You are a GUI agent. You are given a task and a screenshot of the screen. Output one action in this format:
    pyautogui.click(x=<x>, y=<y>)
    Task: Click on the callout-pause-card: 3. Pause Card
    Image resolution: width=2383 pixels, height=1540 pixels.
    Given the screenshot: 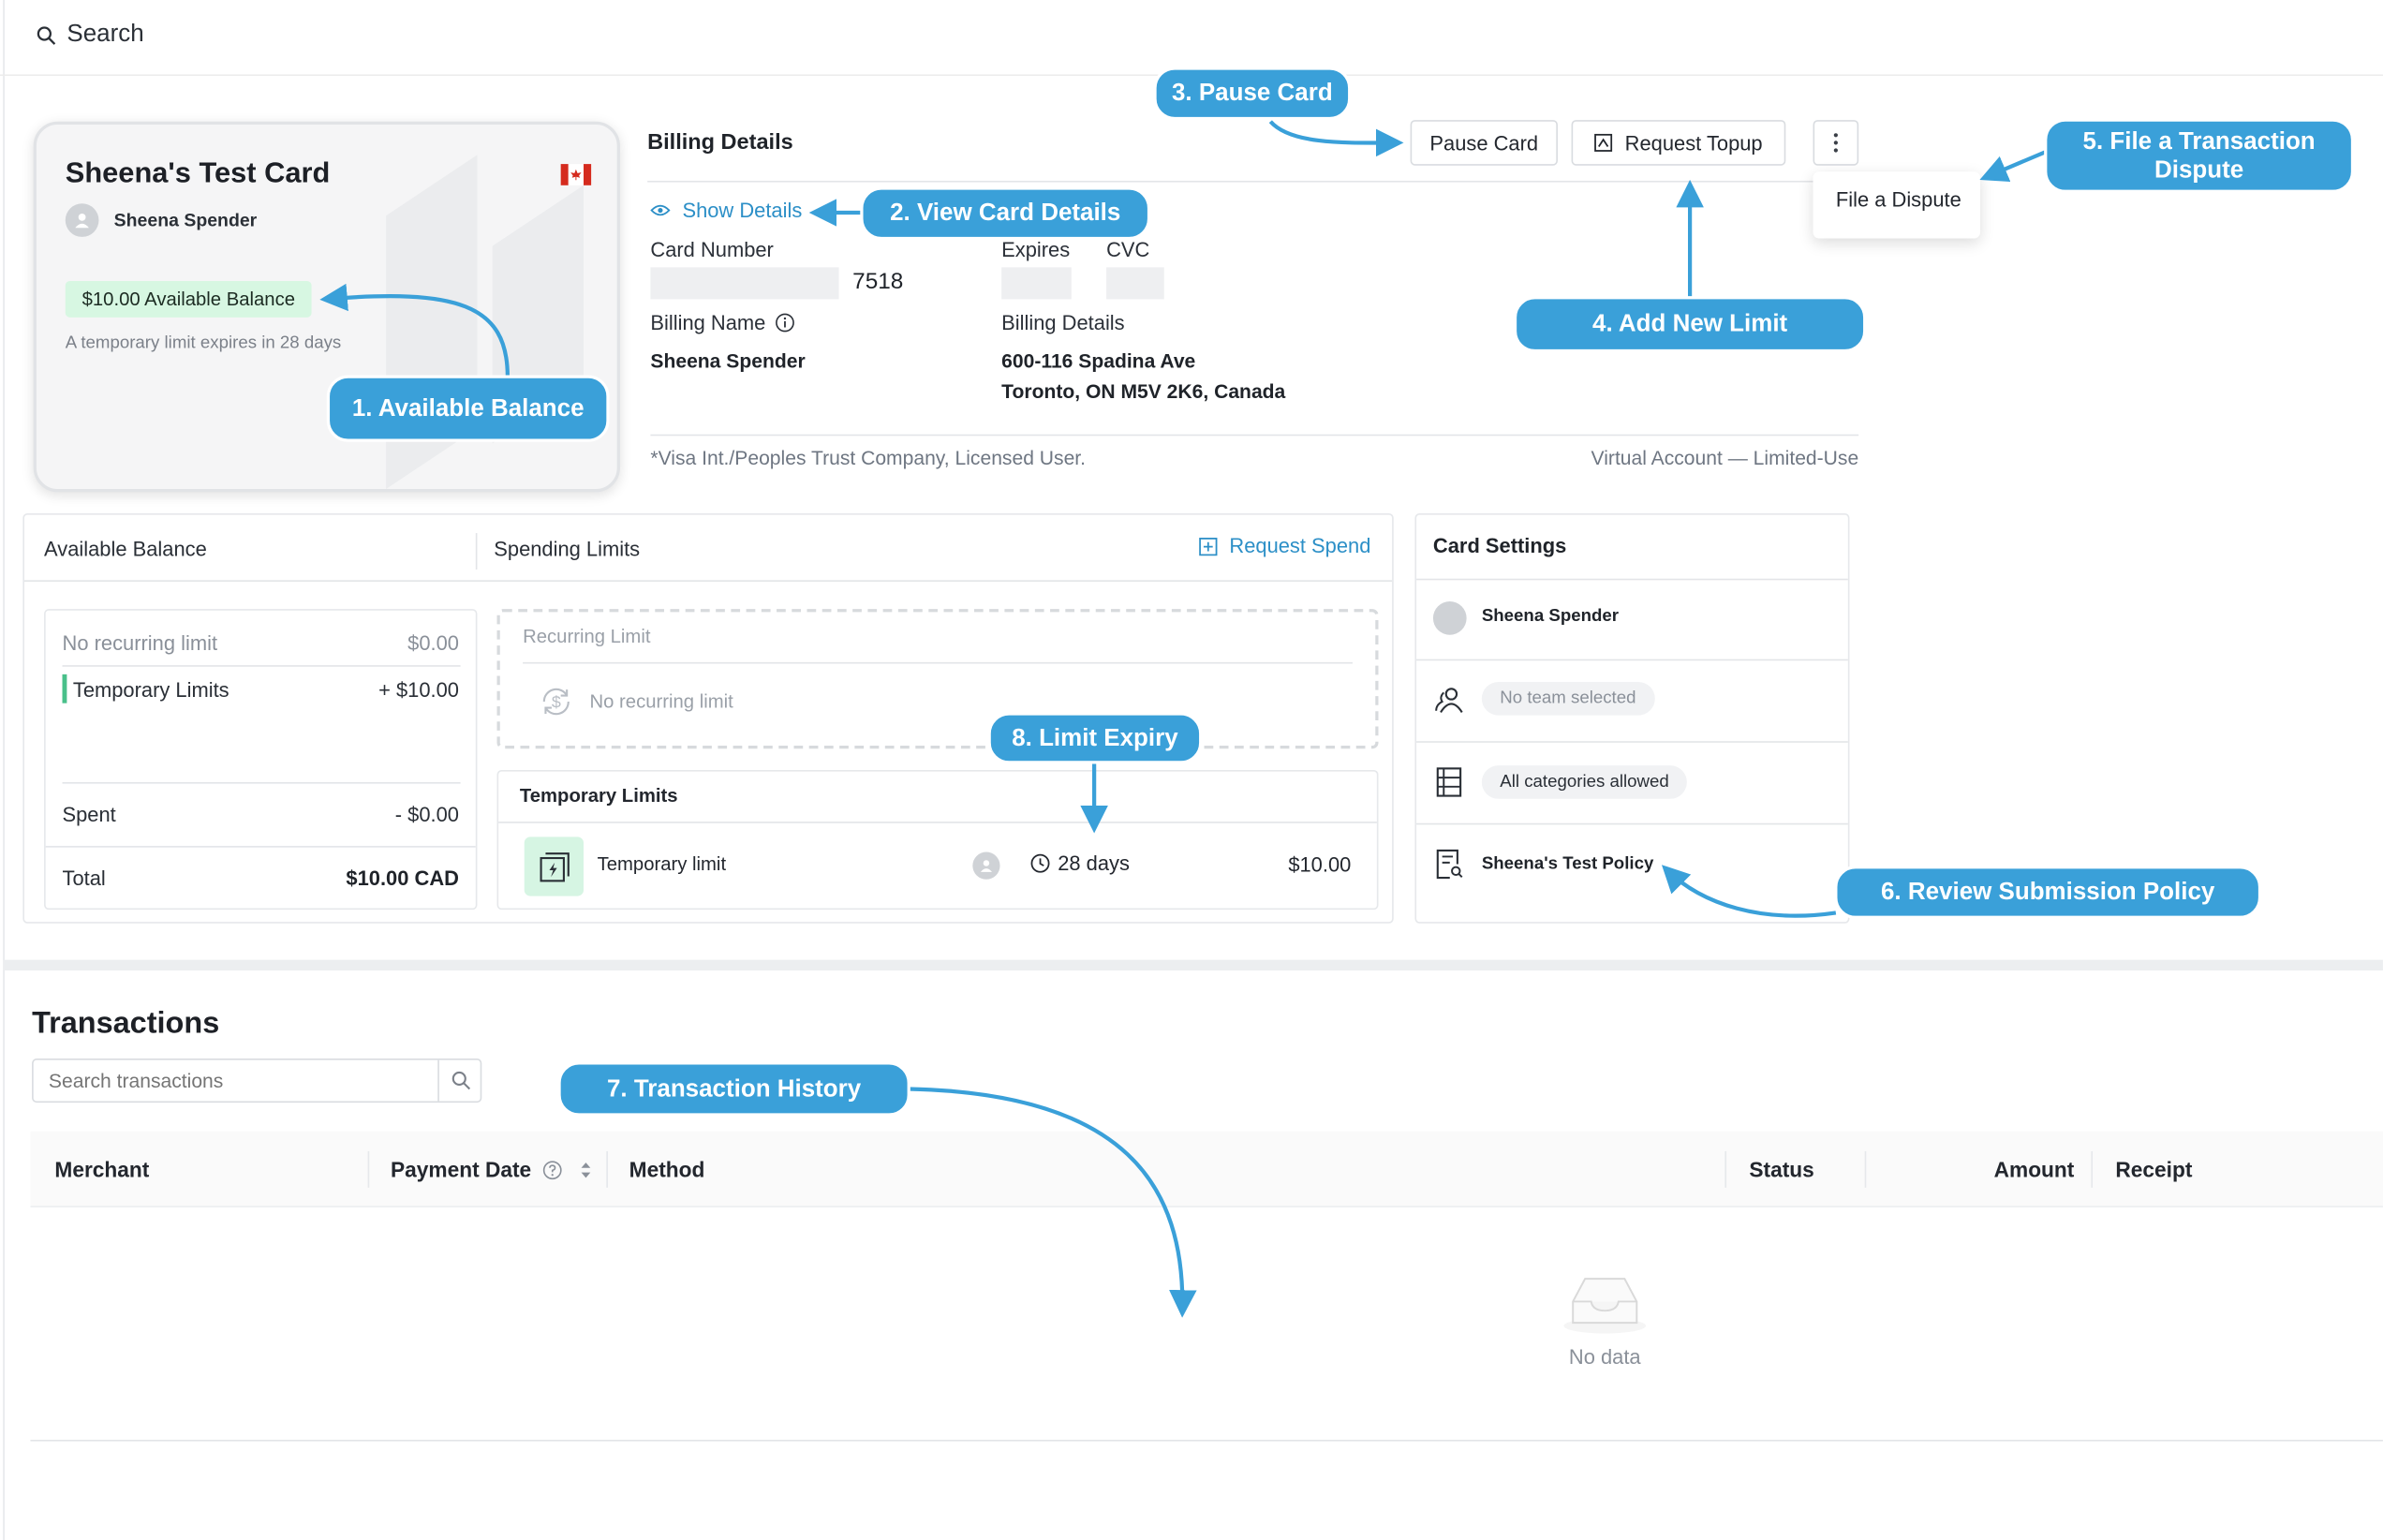 What is the action you would take?
    pyautogui.click(x=1252, y=94)
    